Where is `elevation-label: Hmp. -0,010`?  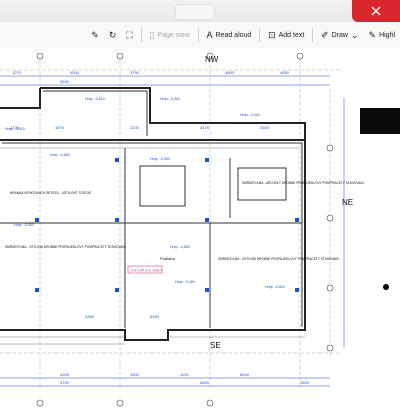
elevation-label: Hmp. -0,010 is located at coordinates (15, 129).